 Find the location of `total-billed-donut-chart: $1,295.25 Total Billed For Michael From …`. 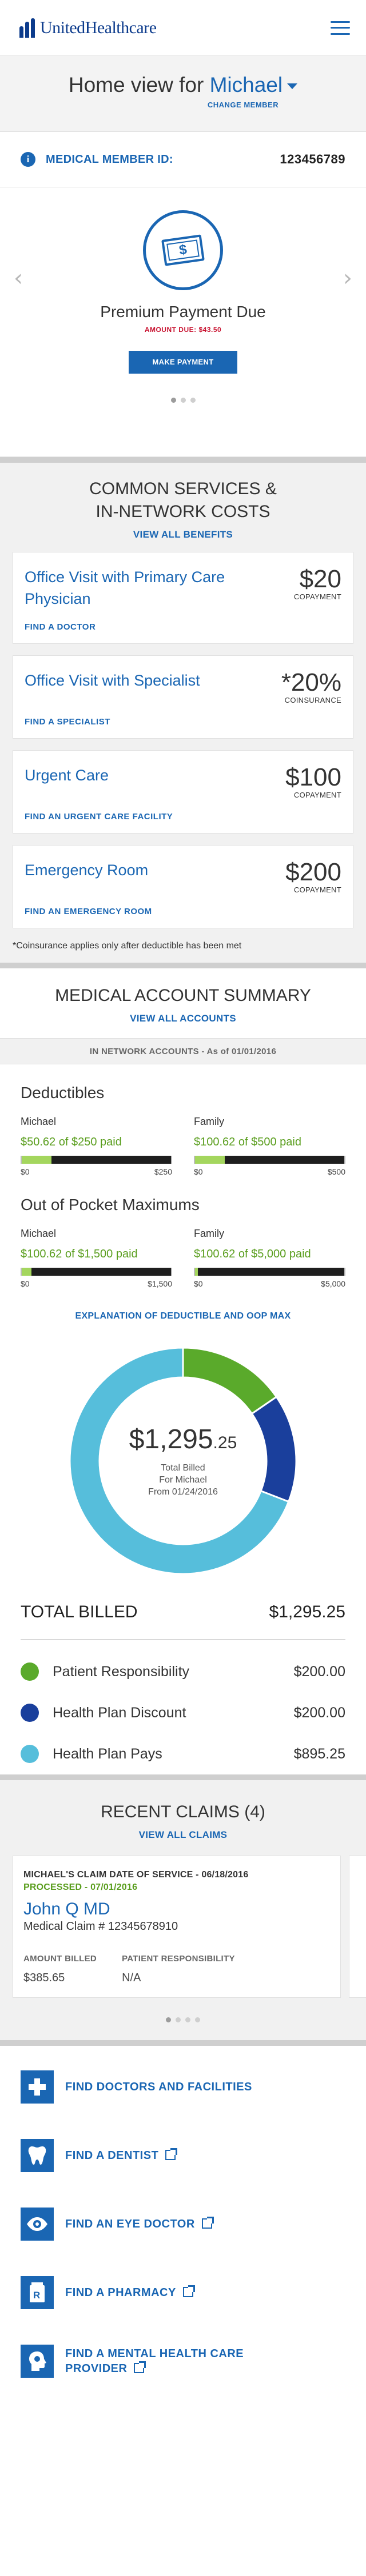

total-billed-donut-chart: $1,295.25 Total Billed For Michael From … is located at coordinates (183, 1461).